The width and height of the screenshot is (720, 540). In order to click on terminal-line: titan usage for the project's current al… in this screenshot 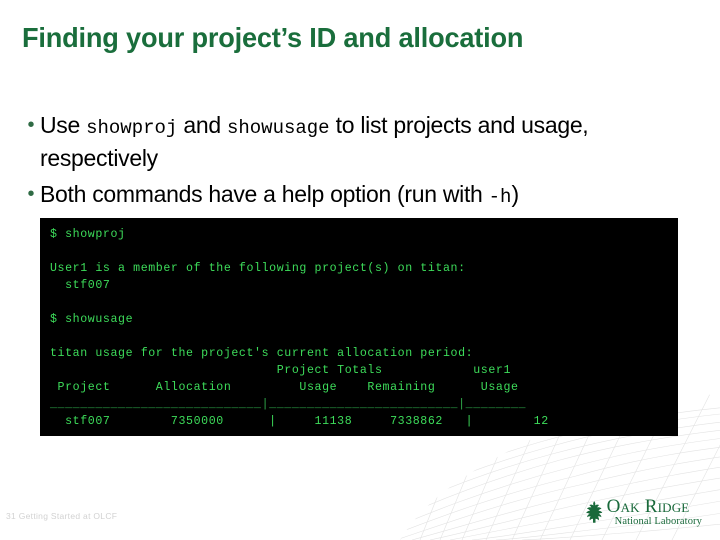, I will do `click(262, 353)`.